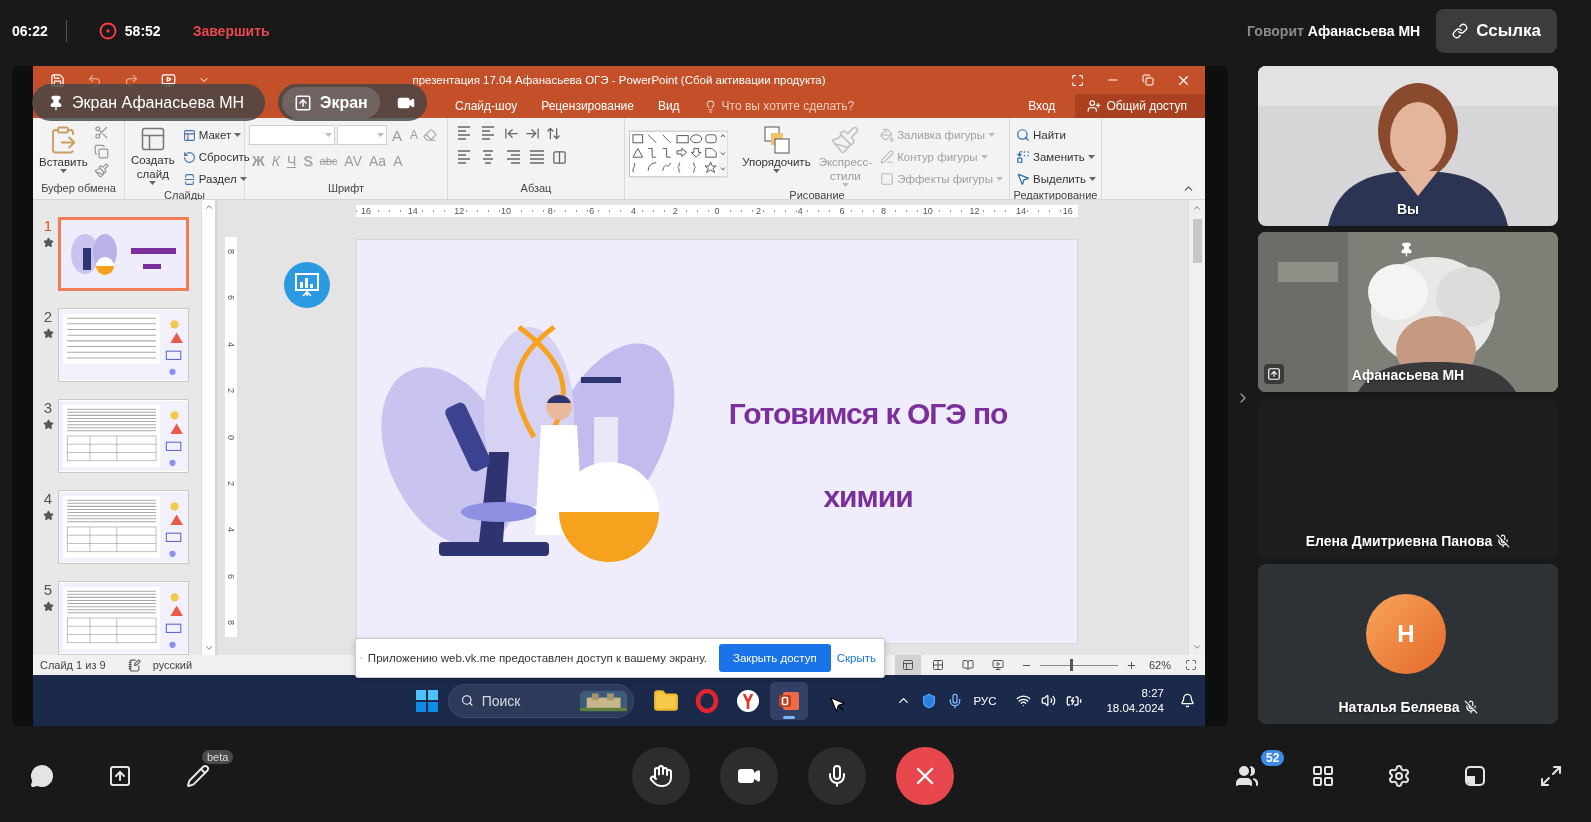 Image resolution: width=1591 pixels, height=822 pixels. I want to click on copy-icon, so click(101, 151).